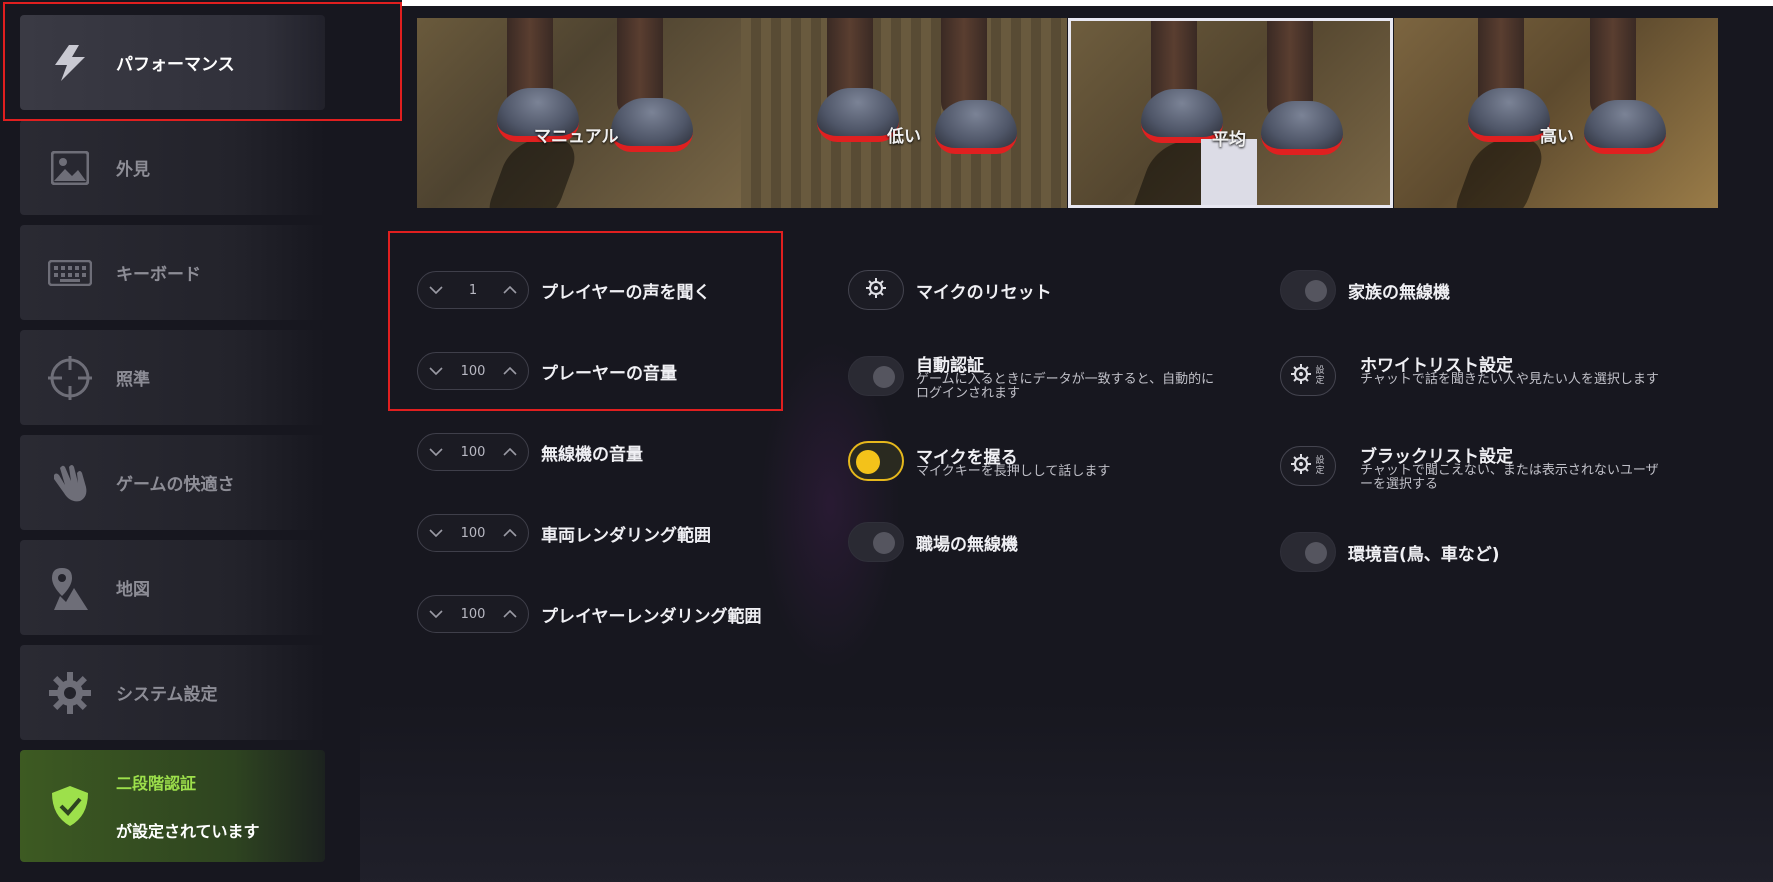 Image resolution: width=1773 pixels, height=882 pixels. Describe the element at coordinates (1013, 471) in the screenshot. I see `push-to-talk-desc: マイクキーを長押しして話します` at that location.